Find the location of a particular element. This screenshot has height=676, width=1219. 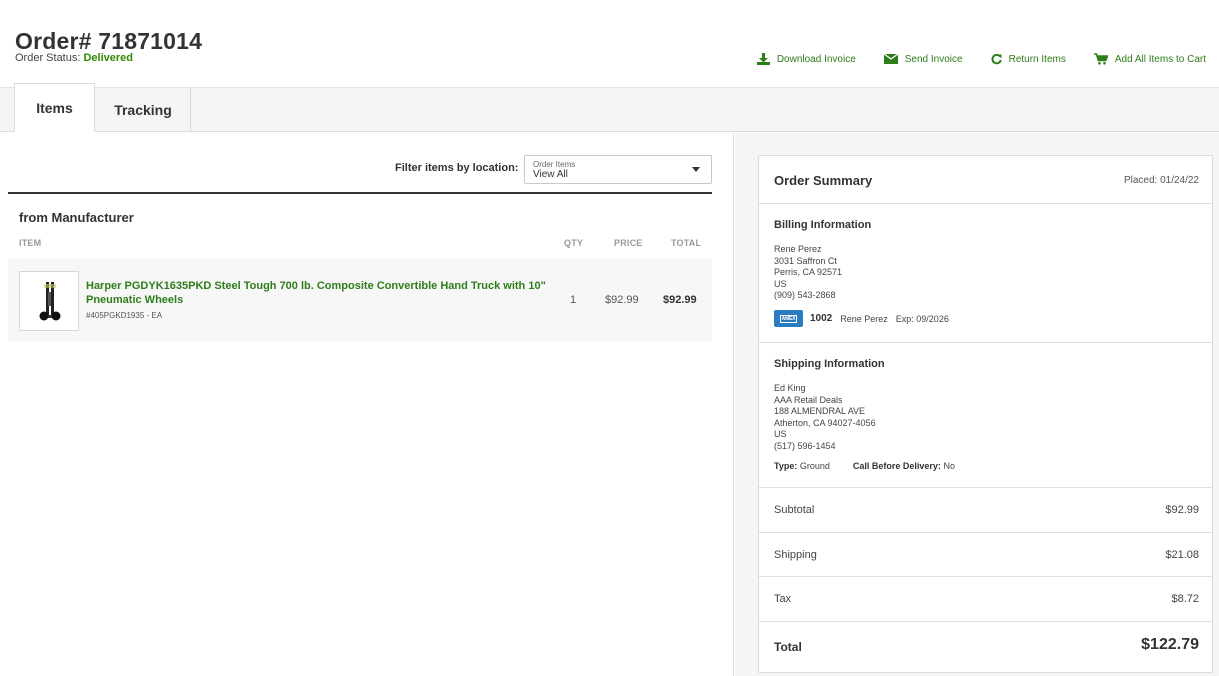

payment-card: AMEX 1002 Rene Perez Exp: 09/2026 is located at coordinates (861, 318).